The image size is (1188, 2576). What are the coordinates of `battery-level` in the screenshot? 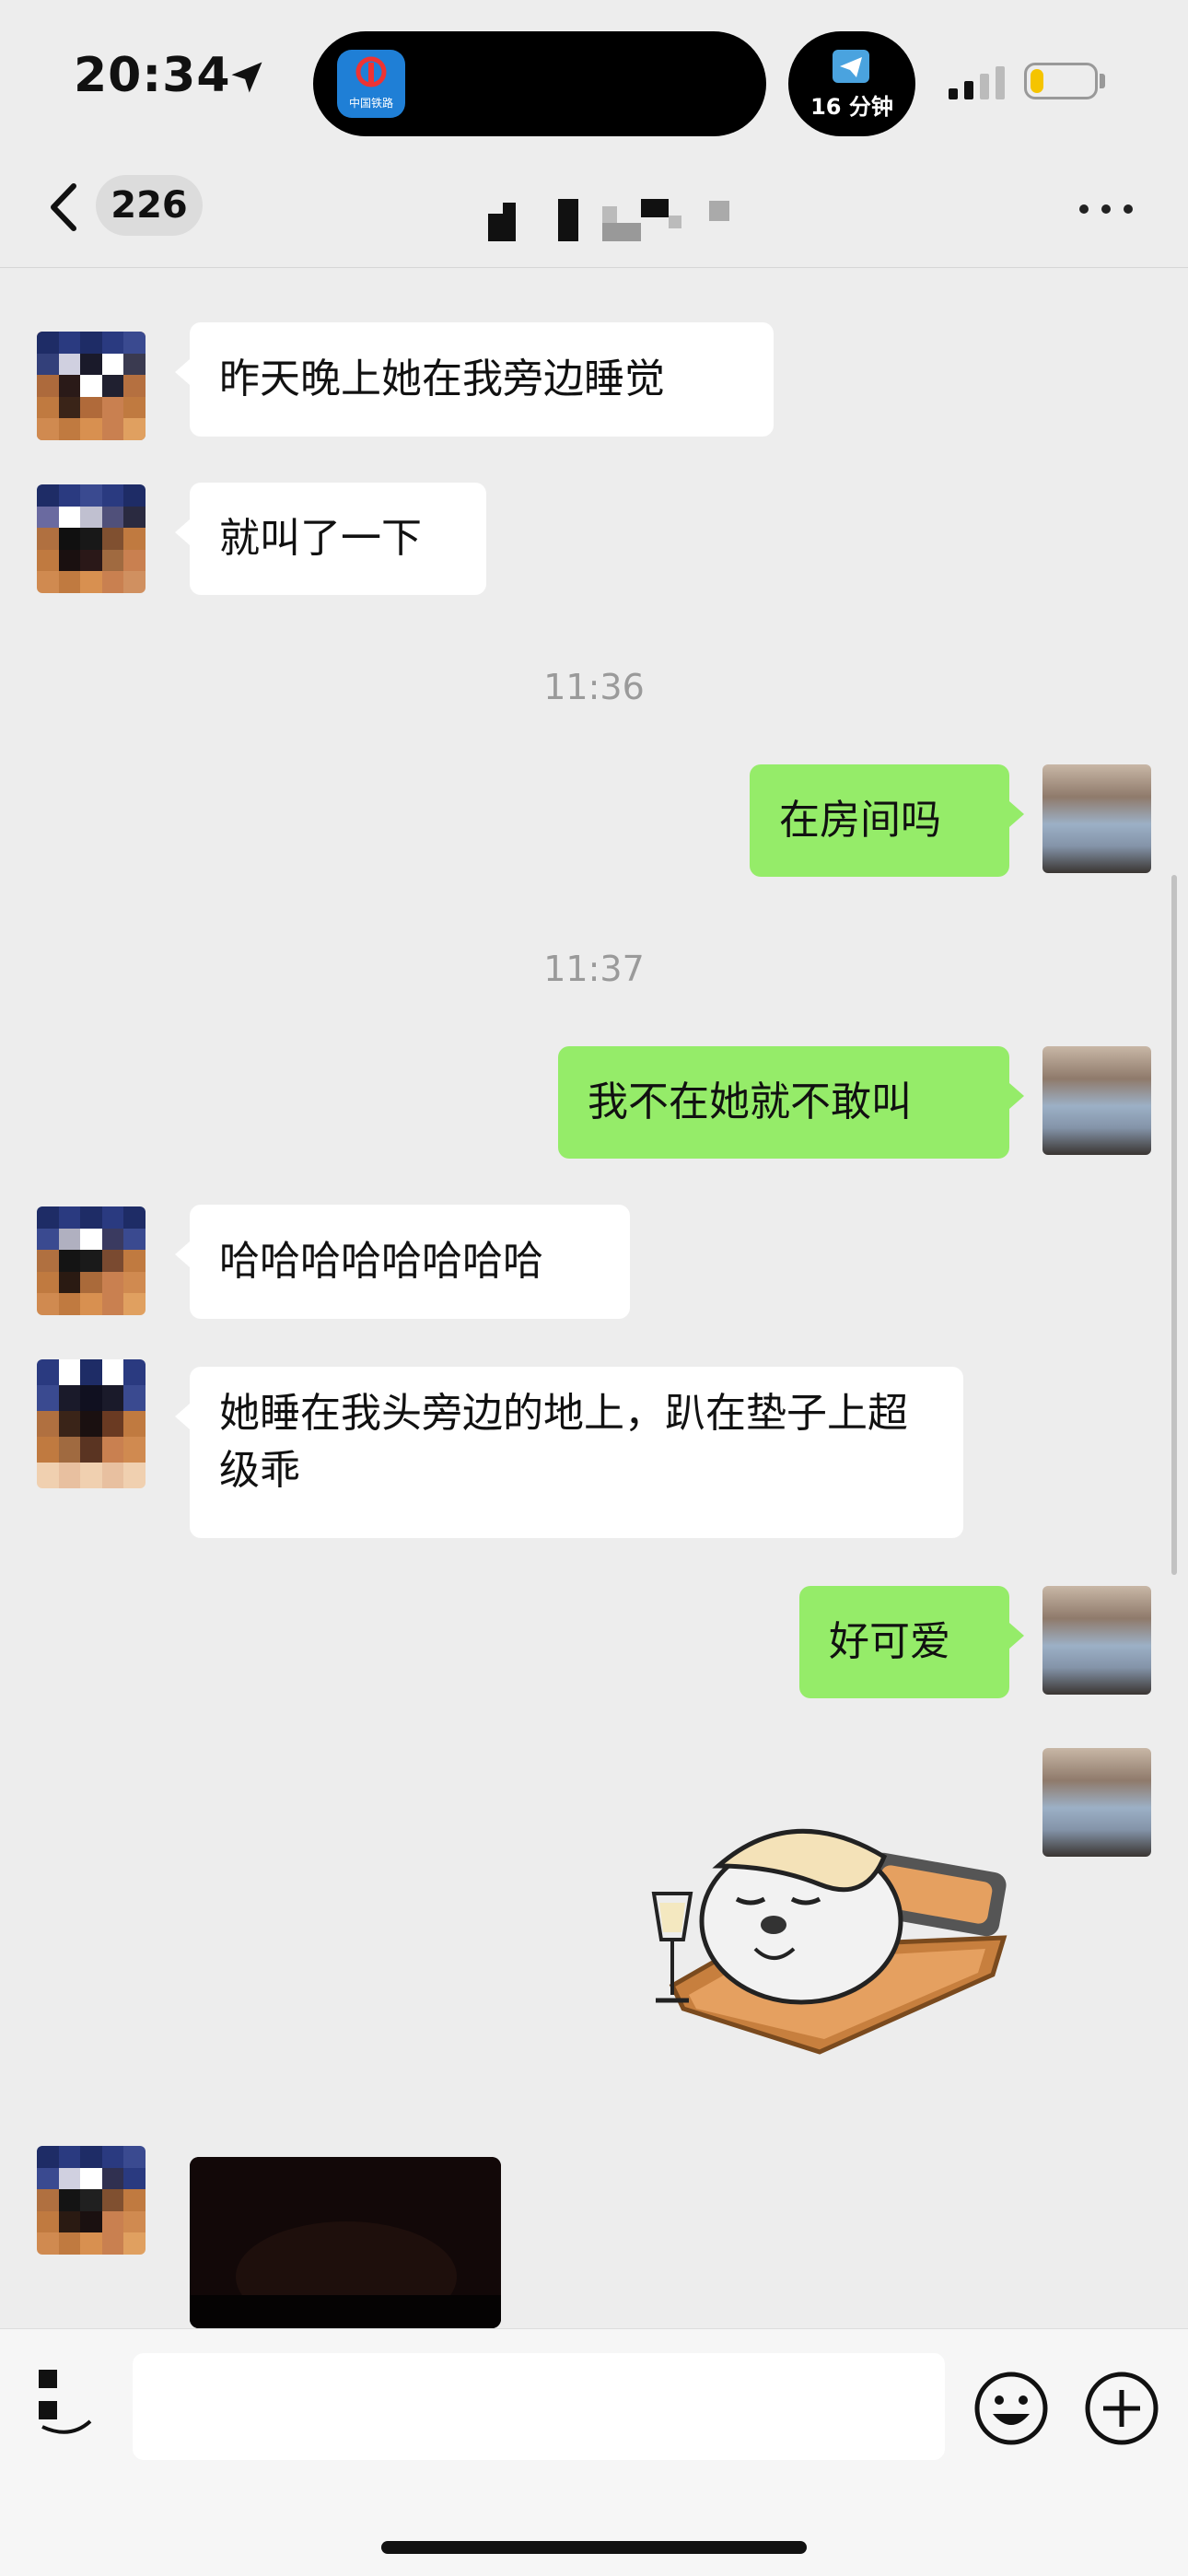 It's located at (1037, 81).